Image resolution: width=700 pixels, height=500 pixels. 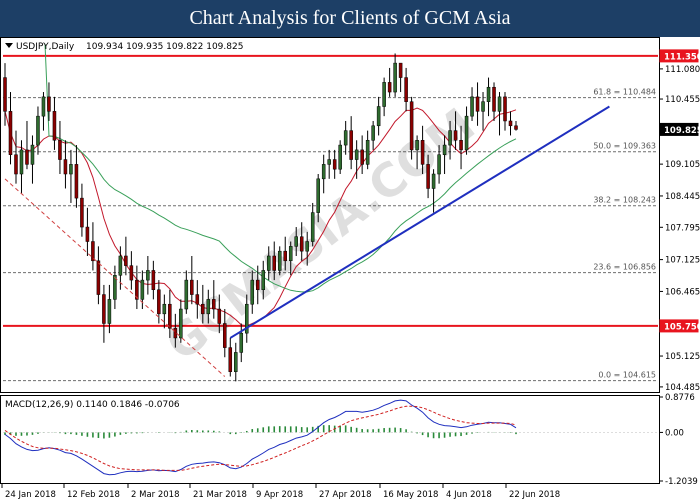 I want to click on price-axis-label: 111.080, so click(x=682, y=70).